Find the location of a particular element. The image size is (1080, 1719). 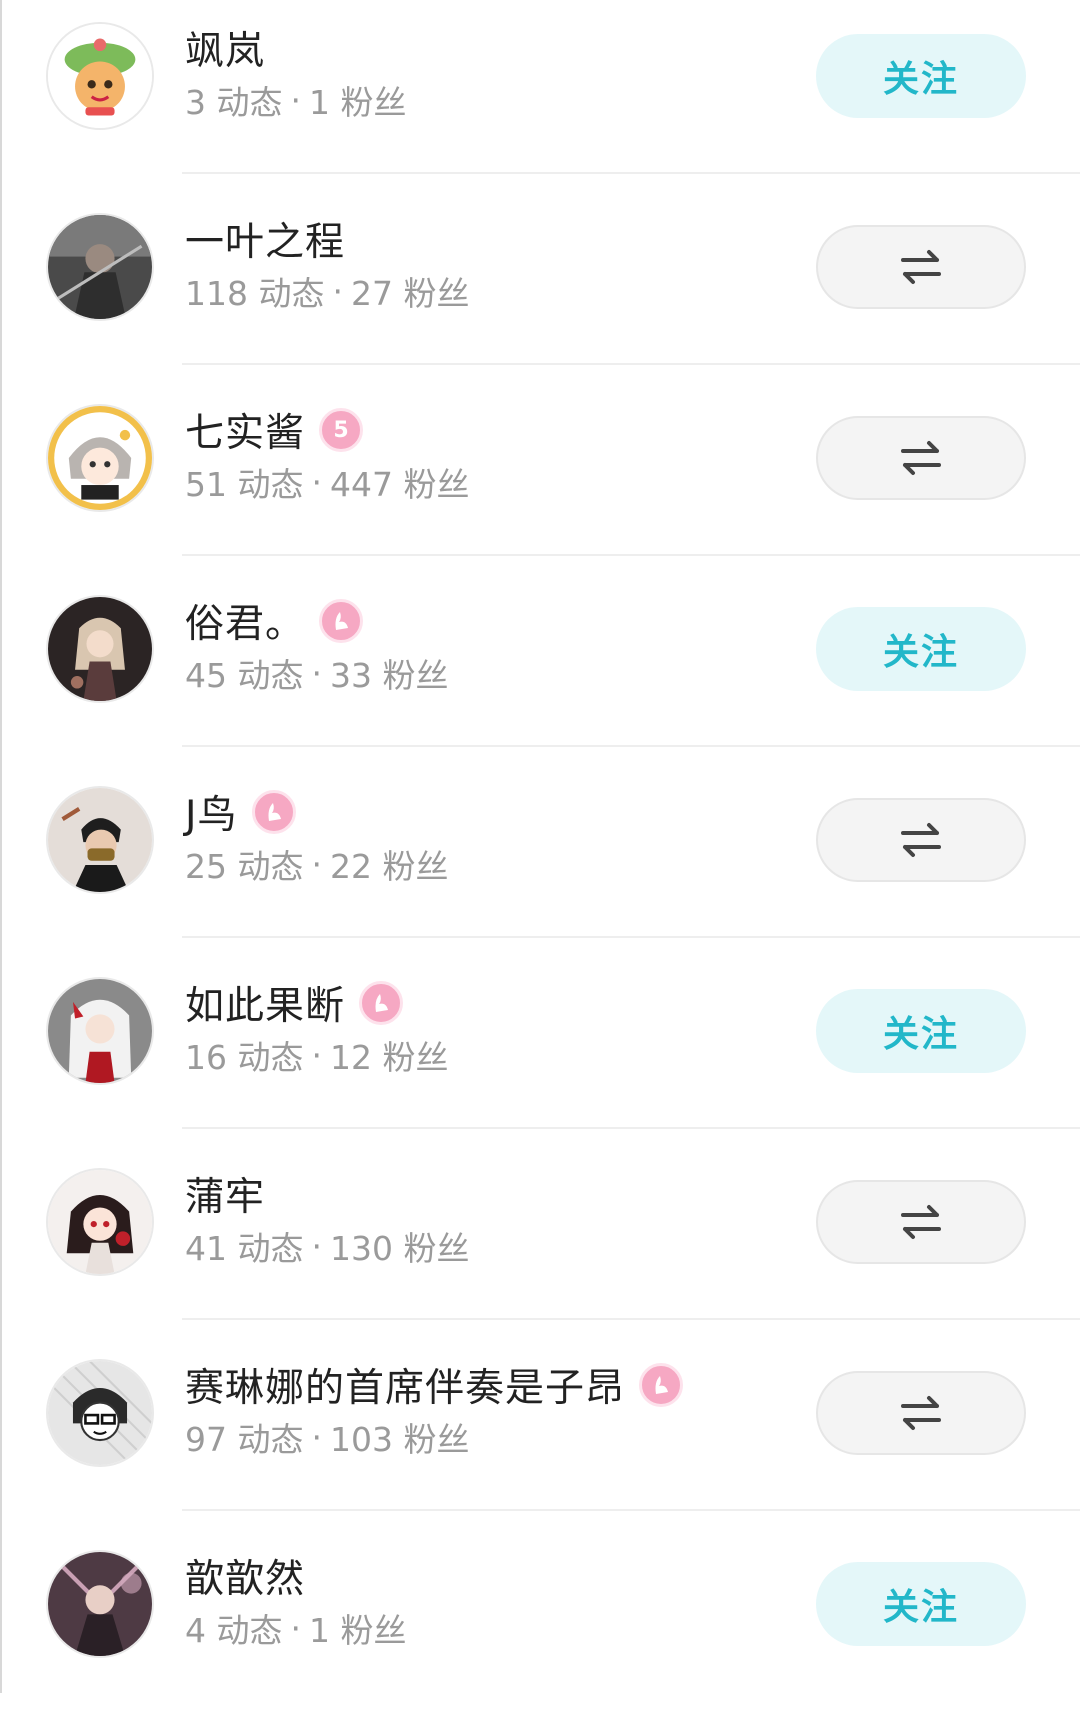

fans-count: 33 粉丝 is located at coordinates (389, 675).